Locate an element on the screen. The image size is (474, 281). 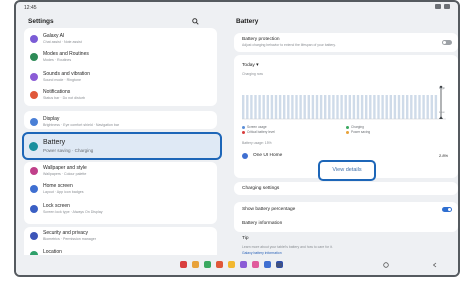
settings-title: Settings is located at coordinates (41, 21).